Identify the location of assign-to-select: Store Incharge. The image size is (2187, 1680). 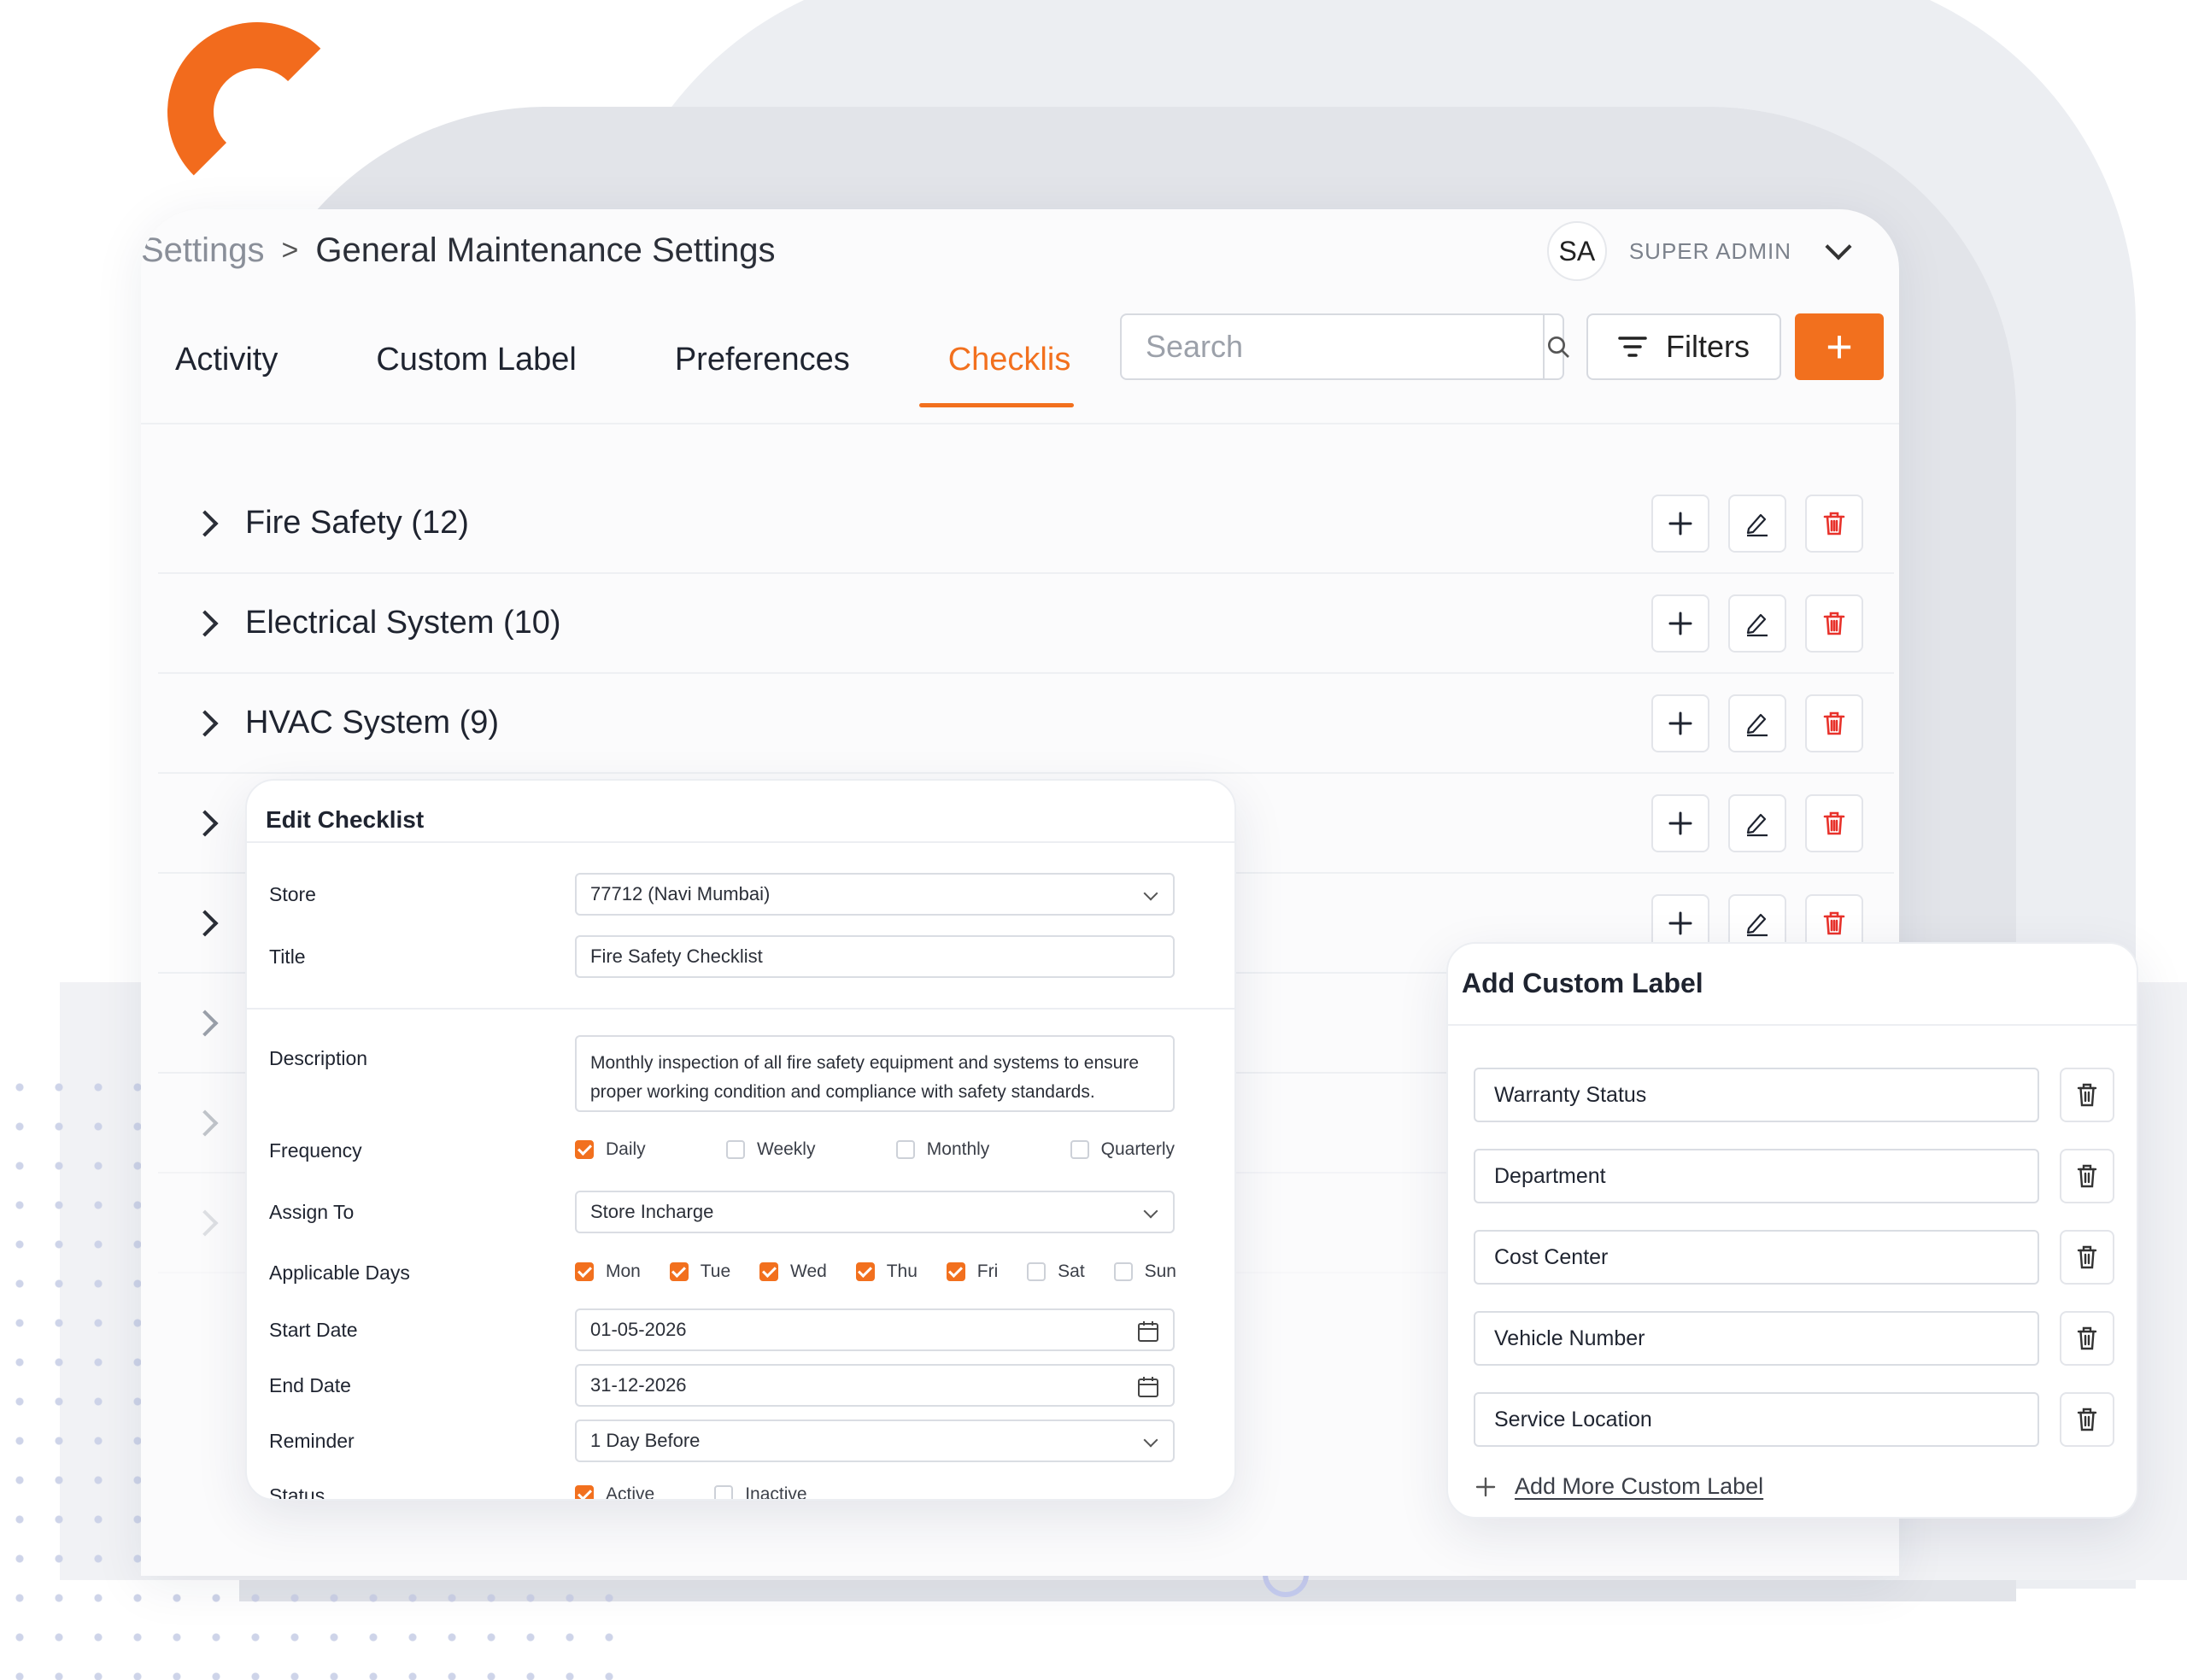
(875, 1212).